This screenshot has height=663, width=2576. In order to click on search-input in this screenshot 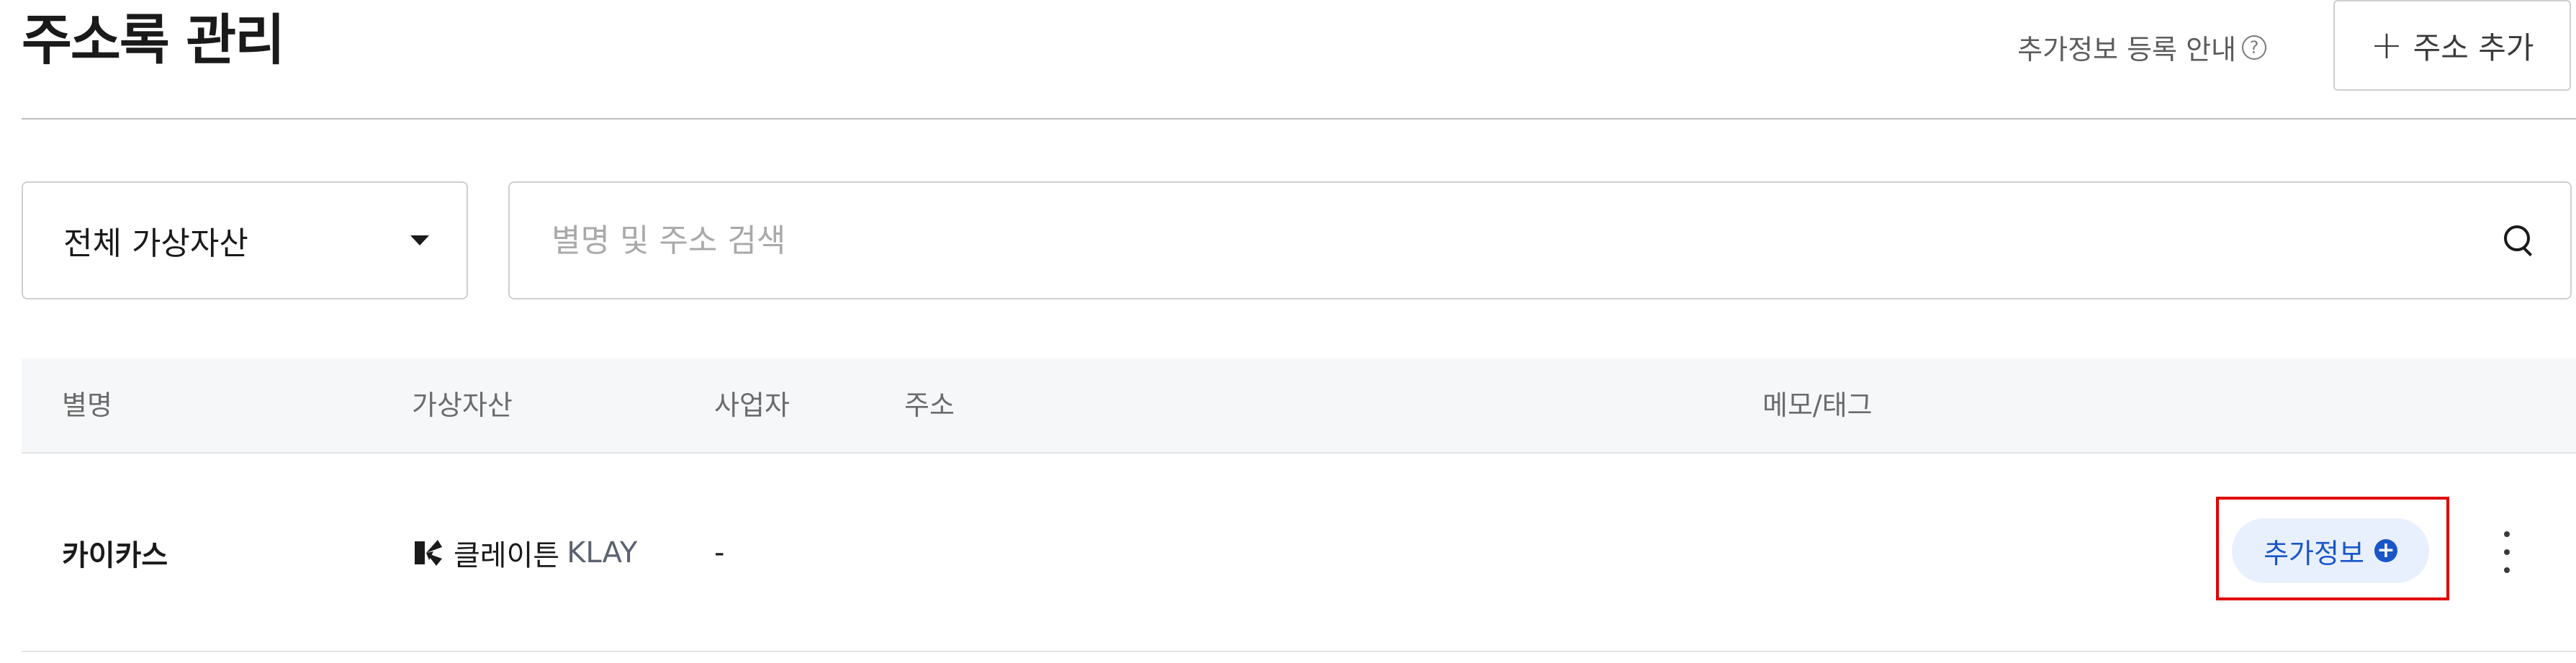, I will do `click(1526, 240)`.